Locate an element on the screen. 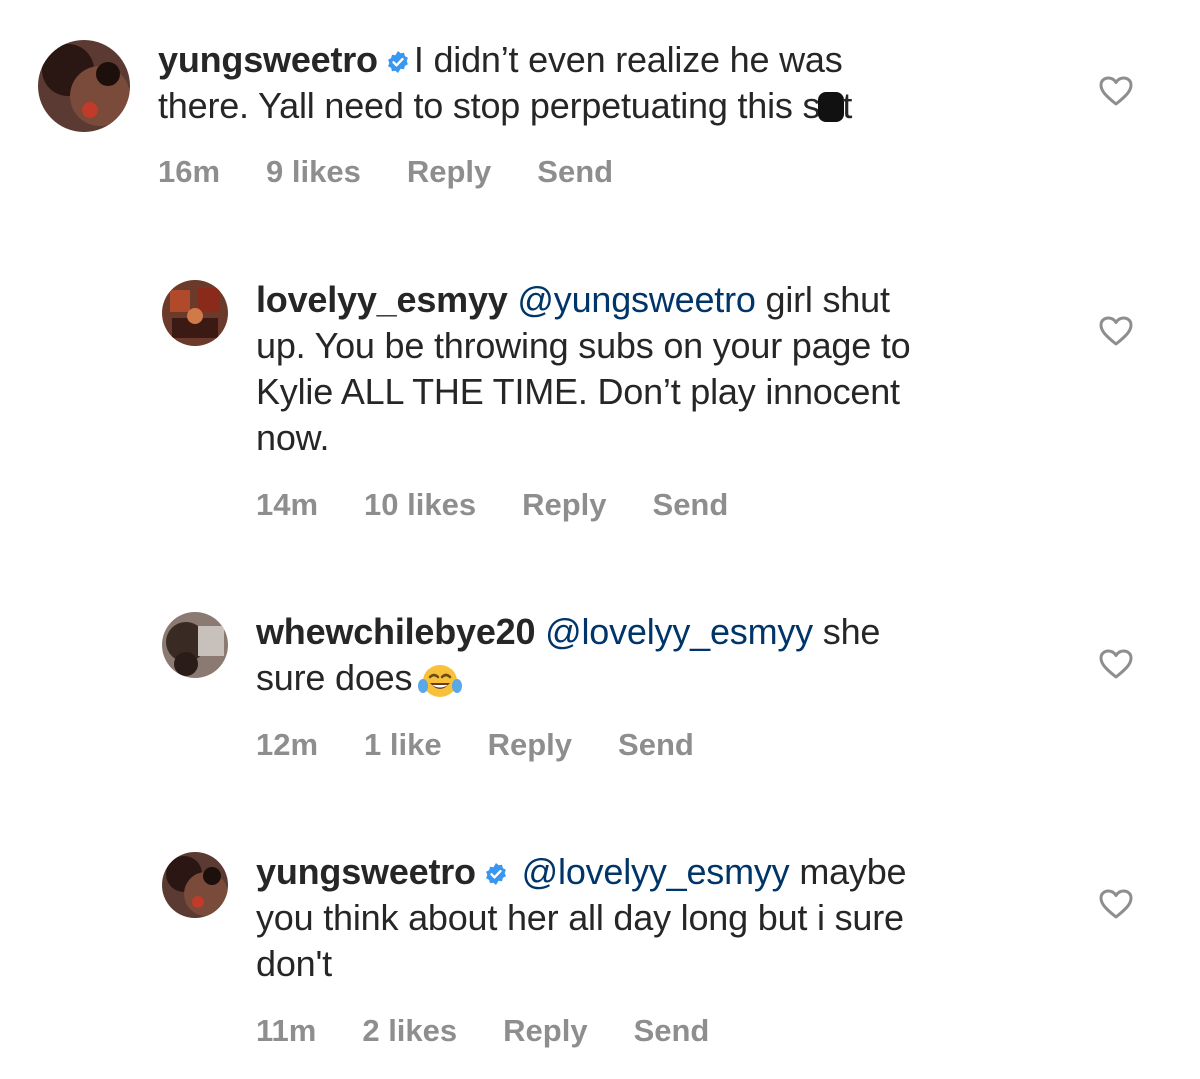  likes-count: 10 likes is located at coordinates (420, 505).